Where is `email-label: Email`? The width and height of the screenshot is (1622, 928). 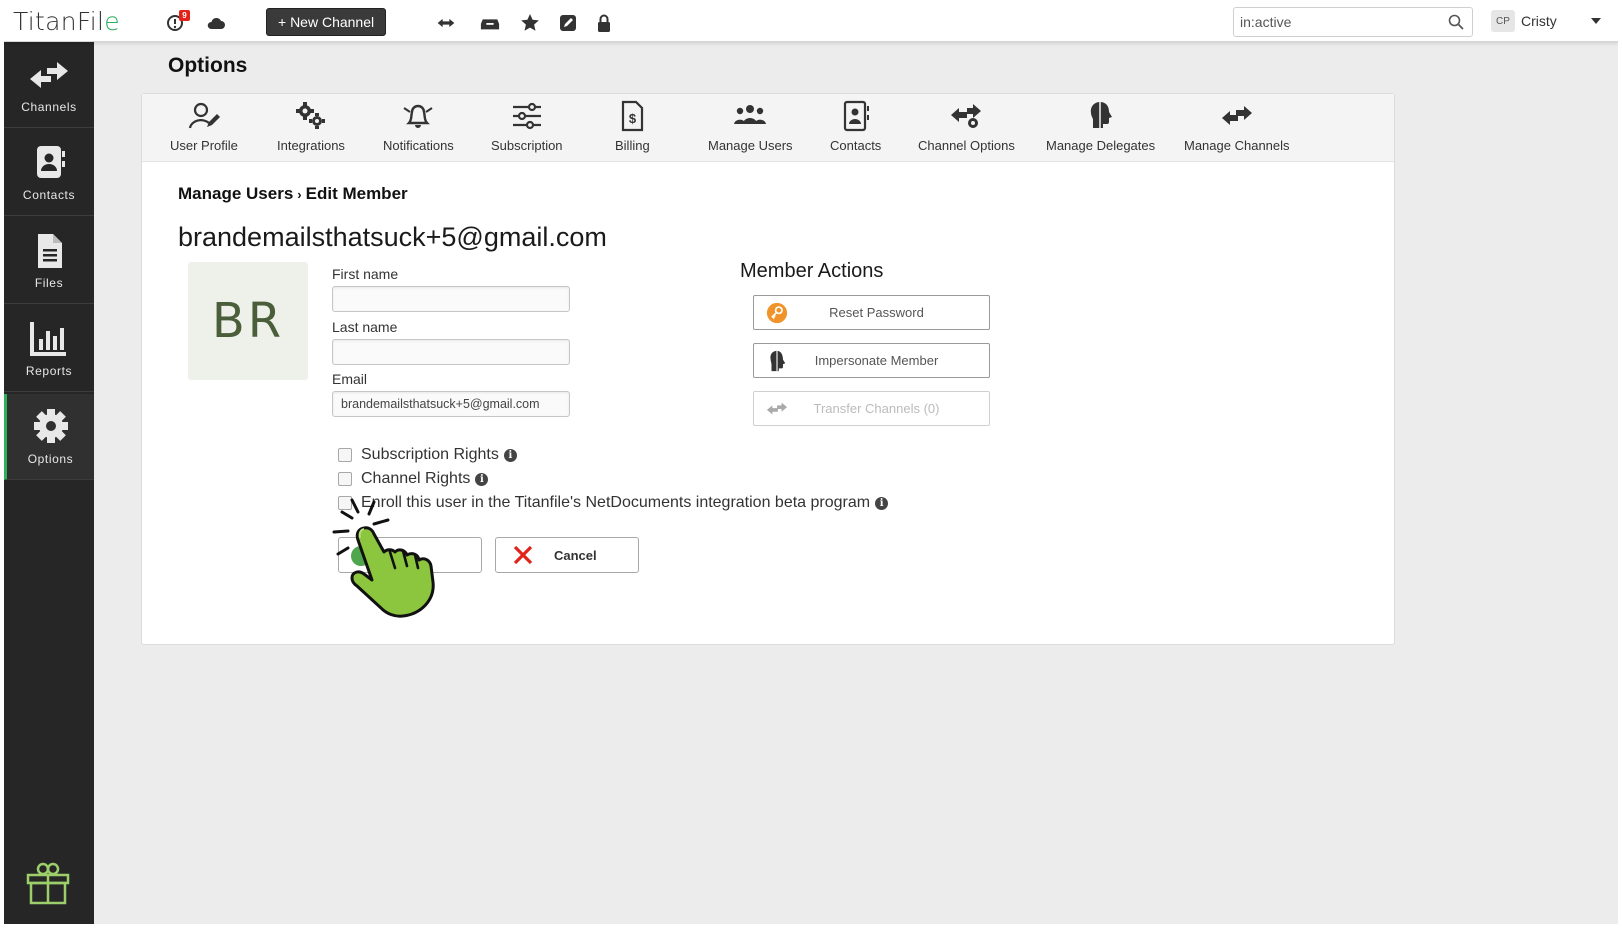
email-label: Email is located at coordinates (350, 379).